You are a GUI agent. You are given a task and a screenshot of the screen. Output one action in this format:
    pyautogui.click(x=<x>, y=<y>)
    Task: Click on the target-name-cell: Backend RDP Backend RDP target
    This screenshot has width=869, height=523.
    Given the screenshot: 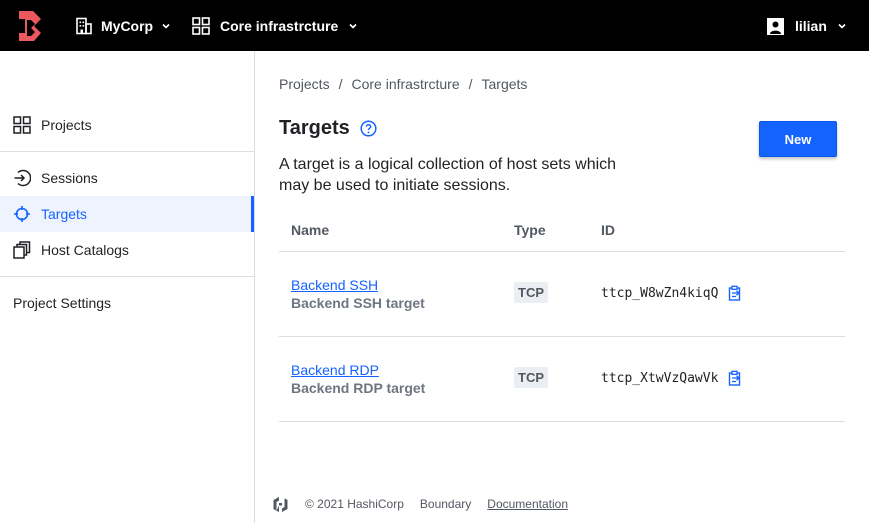 What is the action you would take?
    pyautogui.click(x=358, y=380)
    